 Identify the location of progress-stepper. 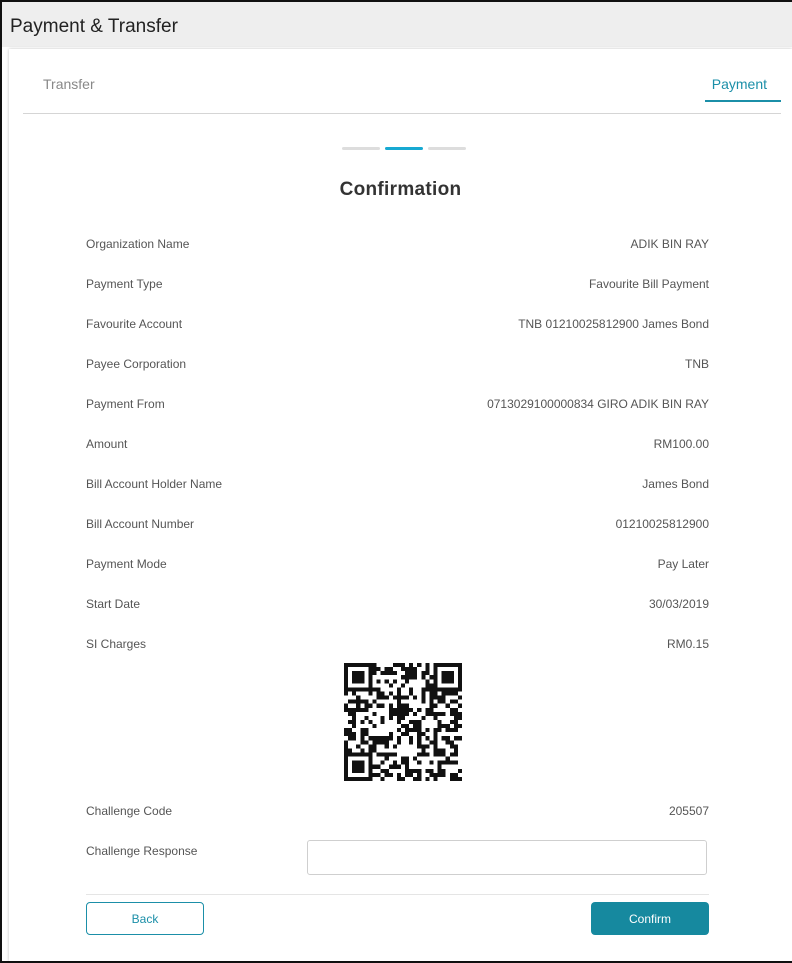
(404, 148).